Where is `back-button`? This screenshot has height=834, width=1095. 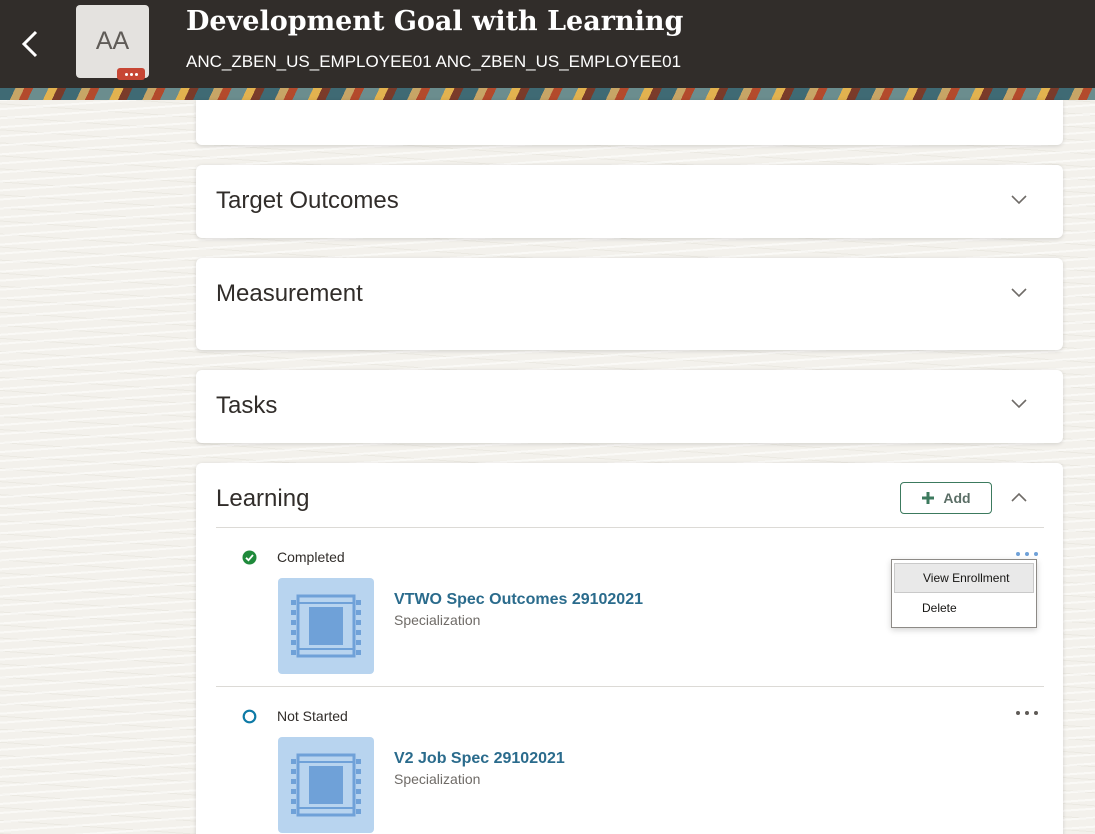 back-button is located at coordinates (30, 44).